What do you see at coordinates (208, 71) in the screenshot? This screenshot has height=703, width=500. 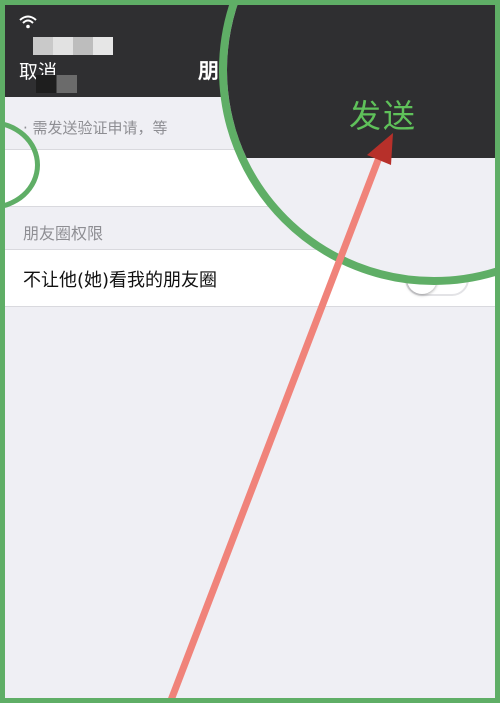 I see `page-title: 朋` at bounding box center [208, 71].